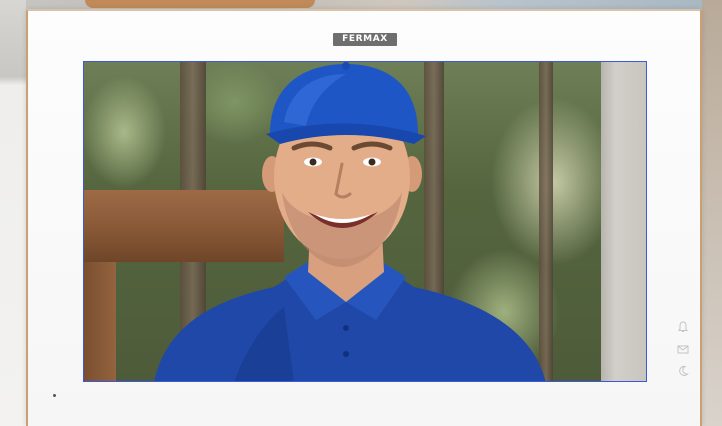  What do you see at coordinates (683, 371) in the screenshot?
I see `moon-icon` at bounding box center [683, 371].